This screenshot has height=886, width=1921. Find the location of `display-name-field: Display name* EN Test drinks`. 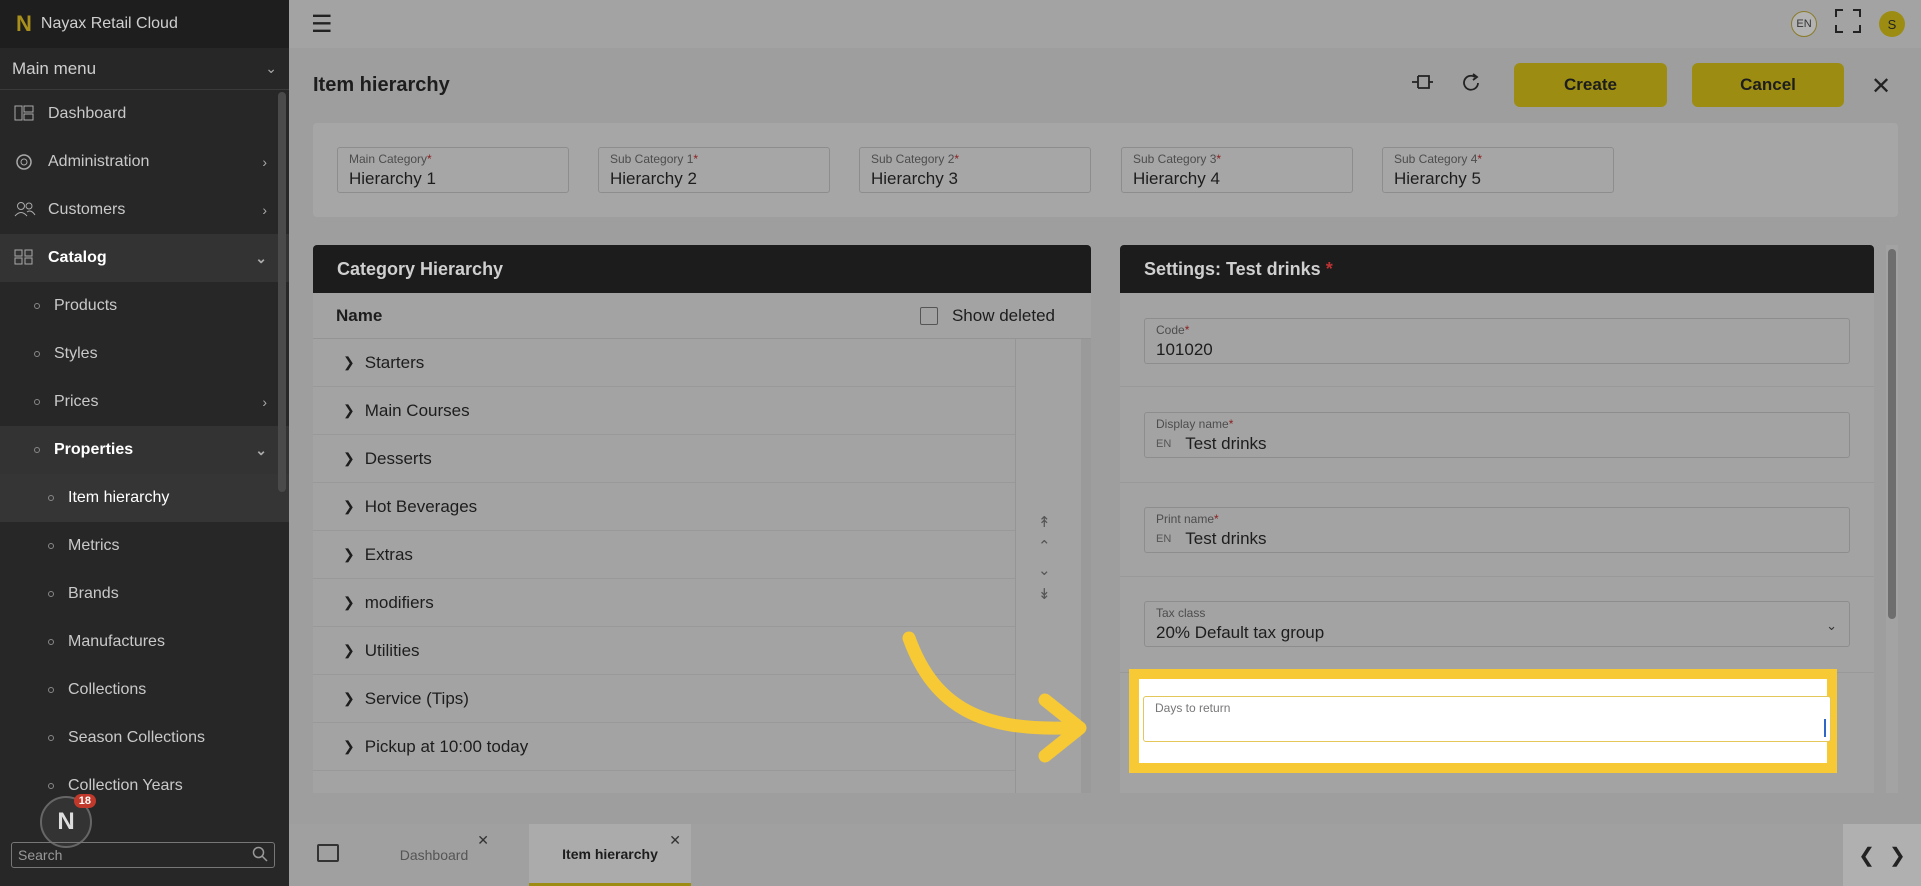

display-name-field: Display name* EN Test drinks is located at coordinates (1497, 435).